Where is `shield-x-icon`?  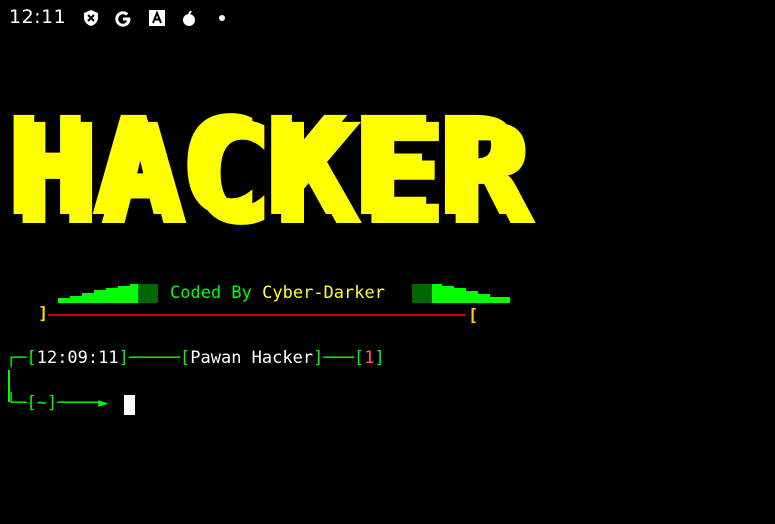 shield-x-icon is located at coordinates (91, 20).